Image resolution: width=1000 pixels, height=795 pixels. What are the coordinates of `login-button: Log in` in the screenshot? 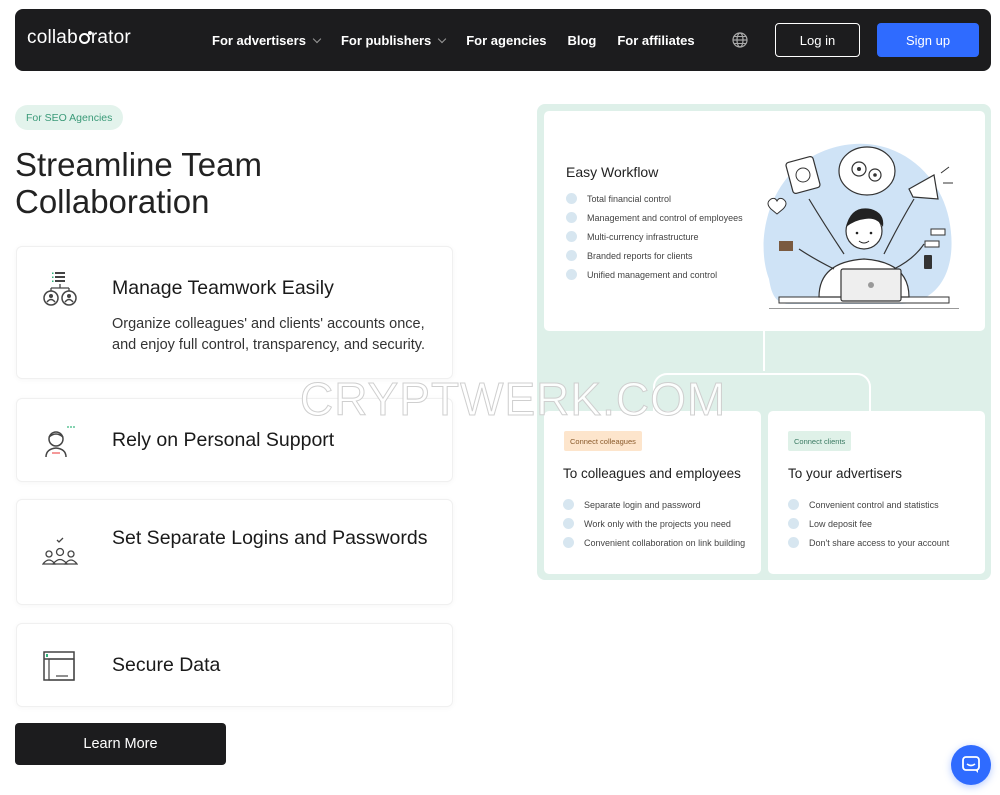 It's located at (817, 40).